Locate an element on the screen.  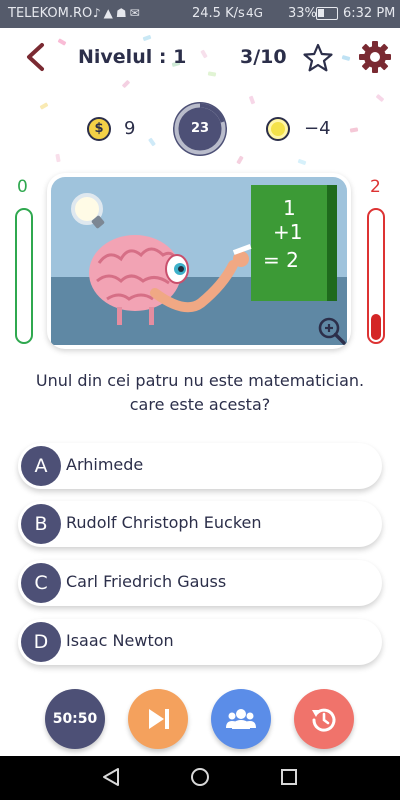
answer-text: Arhimede is located at coordinates (105, 464).